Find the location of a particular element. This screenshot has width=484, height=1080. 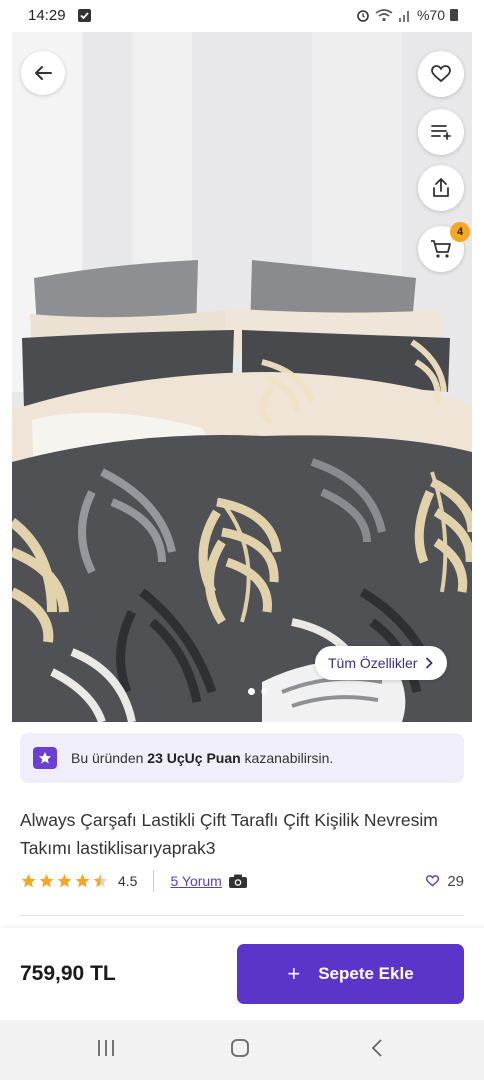

points-banner: Bu üründen 23 UçUç Puan kazanabilirsin. is located at coordinates (242, 758).